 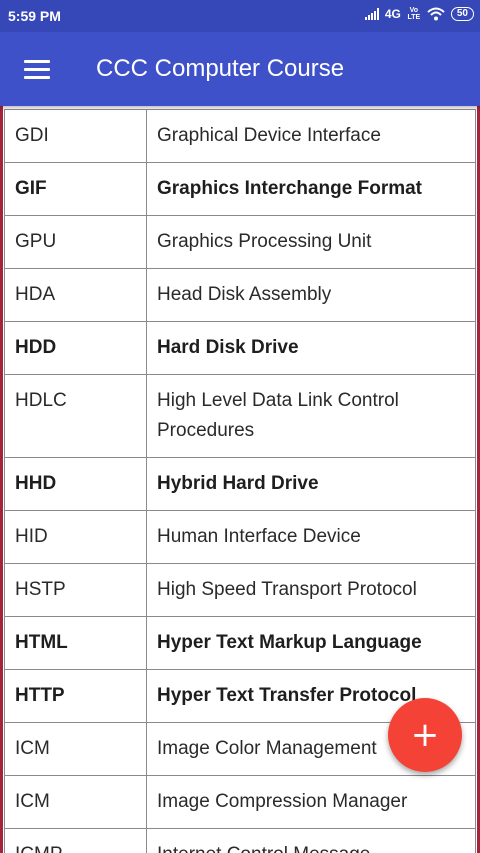 I want to click on abbreviation-cell: GPU, so click(x=75, y=242).